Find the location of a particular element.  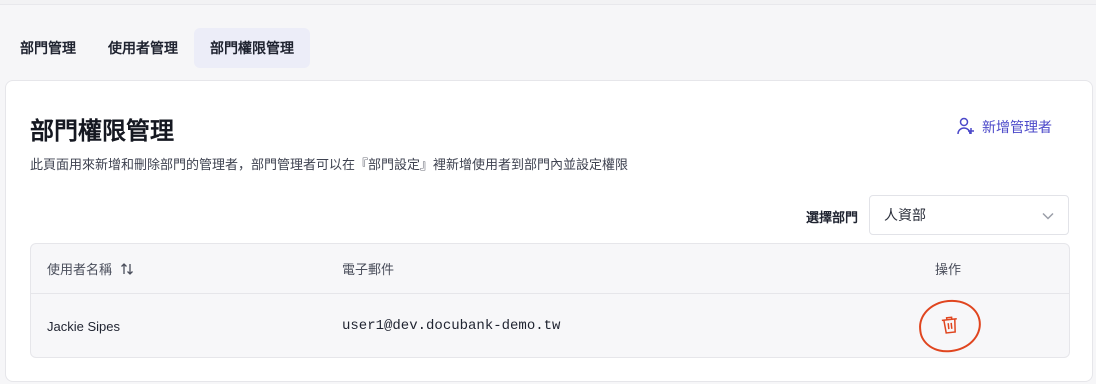

column-header-username: 使用者名稱 is located at coordinates (90, 268).